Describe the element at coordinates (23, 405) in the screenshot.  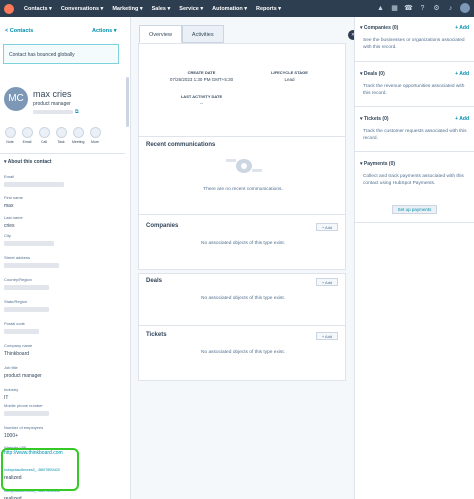
I see `property-mobile-phone: Mobile phone number` at that location.